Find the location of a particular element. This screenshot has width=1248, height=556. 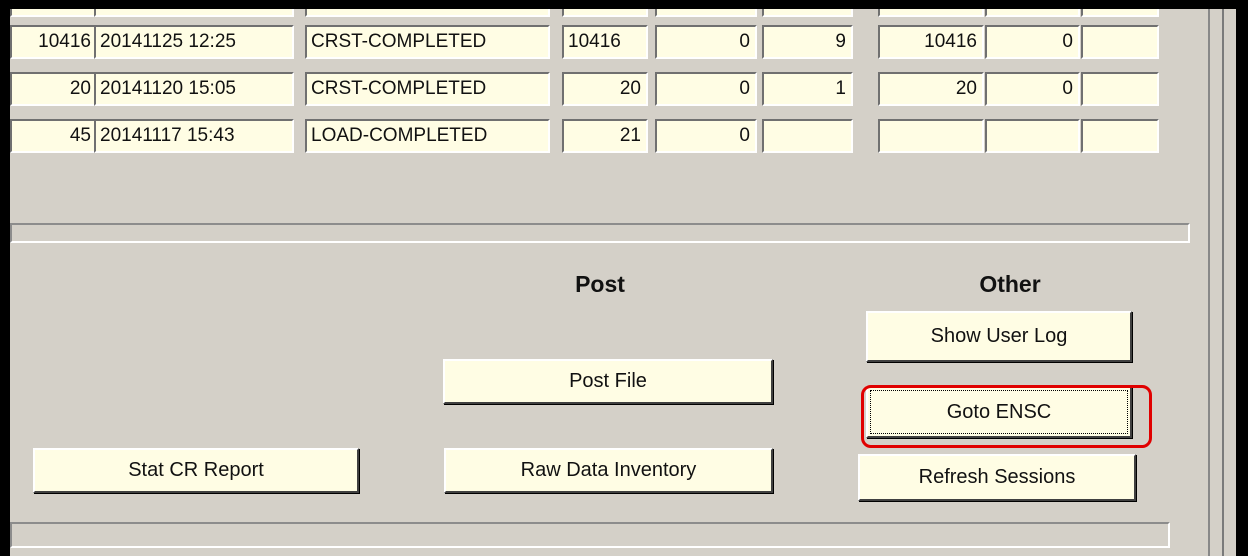

table-cell-count: 45 is located at coordinates (54, 136).